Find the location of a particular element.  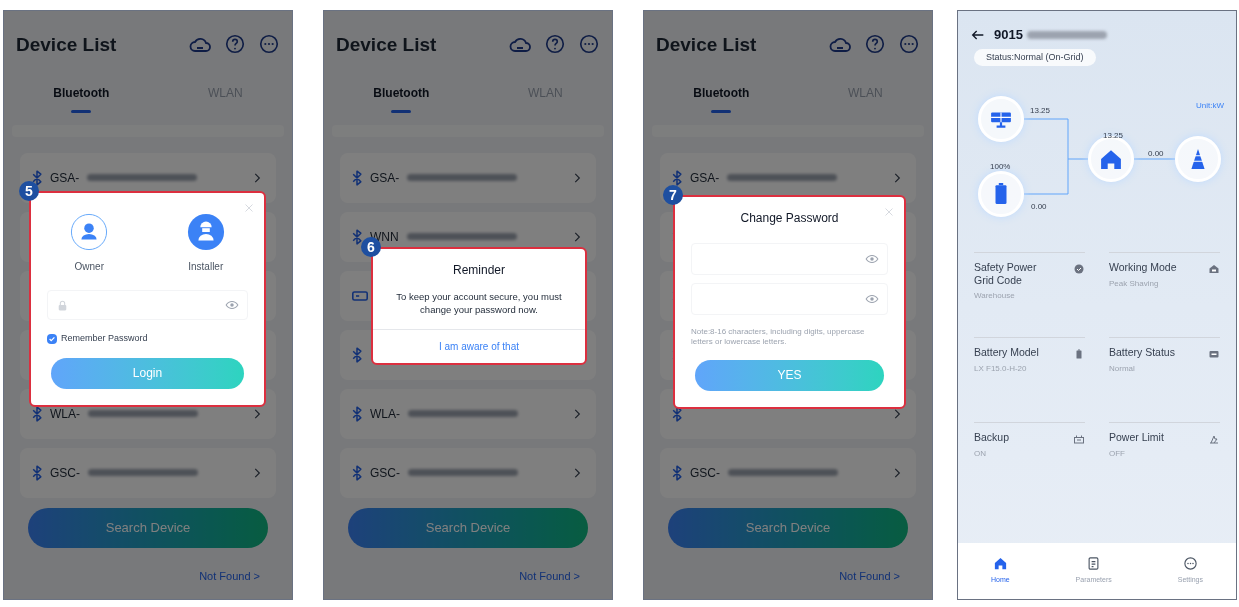

card-title: Backup is located at coordinates (992, 437).